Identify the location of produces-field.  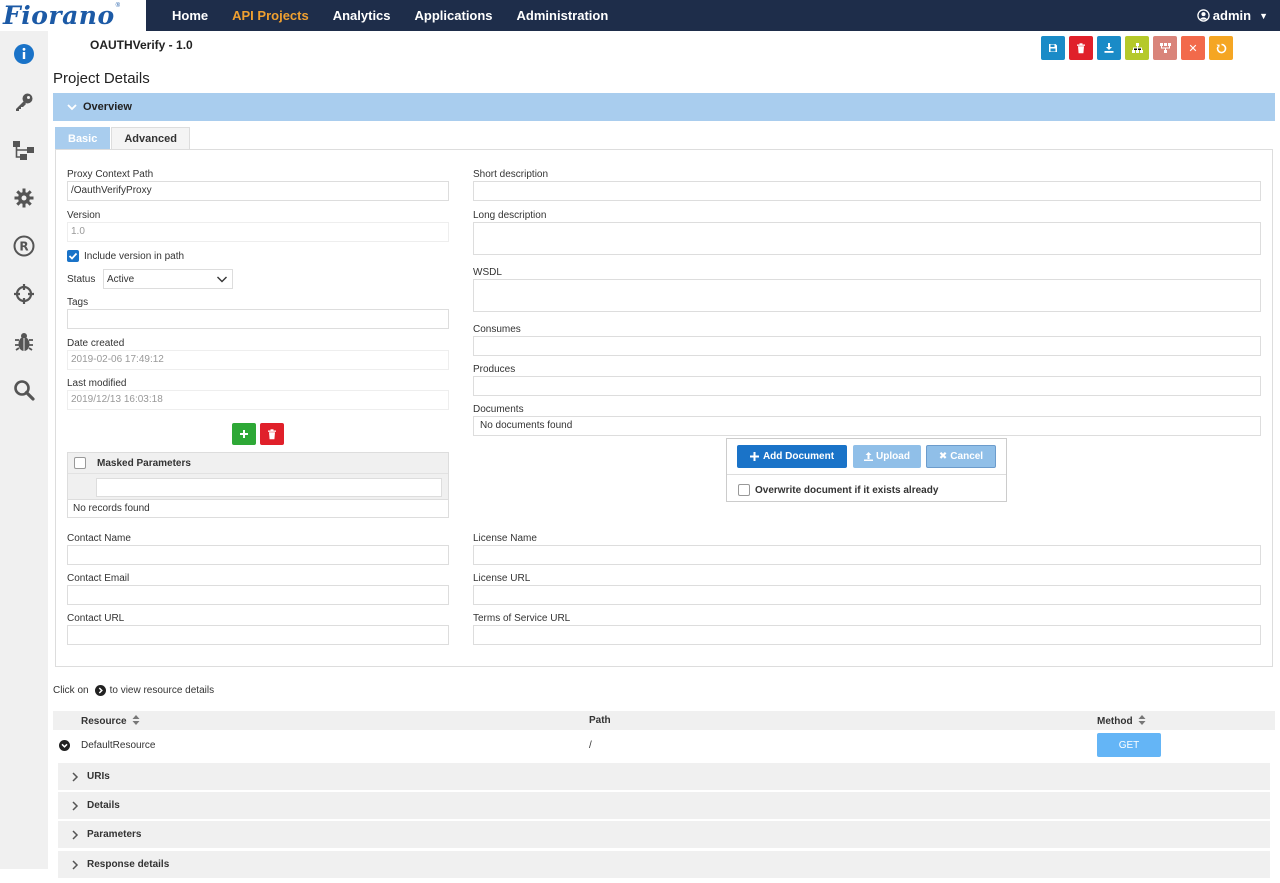
(867, 386).